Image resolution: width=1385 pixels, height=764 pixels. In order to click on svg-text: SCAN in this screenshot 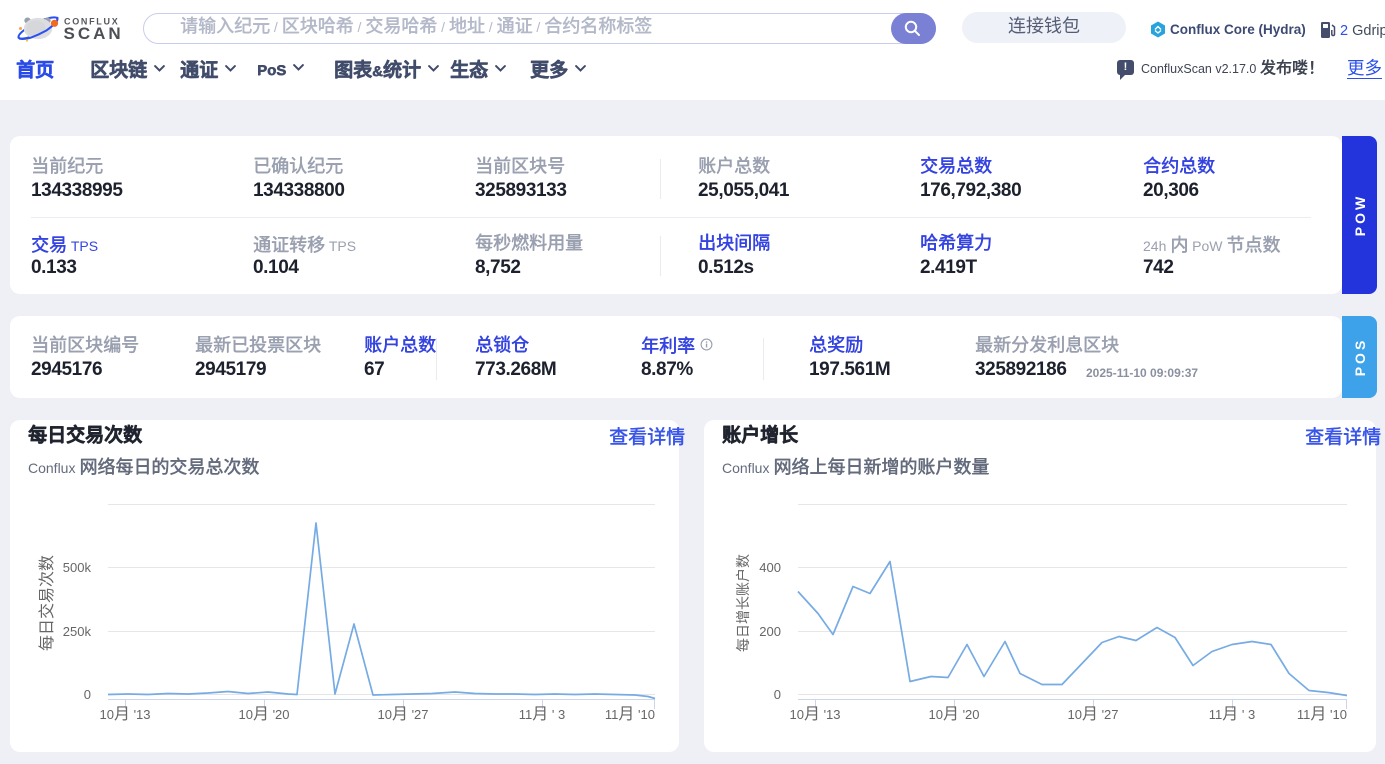, I will do `click(94, 33)`.